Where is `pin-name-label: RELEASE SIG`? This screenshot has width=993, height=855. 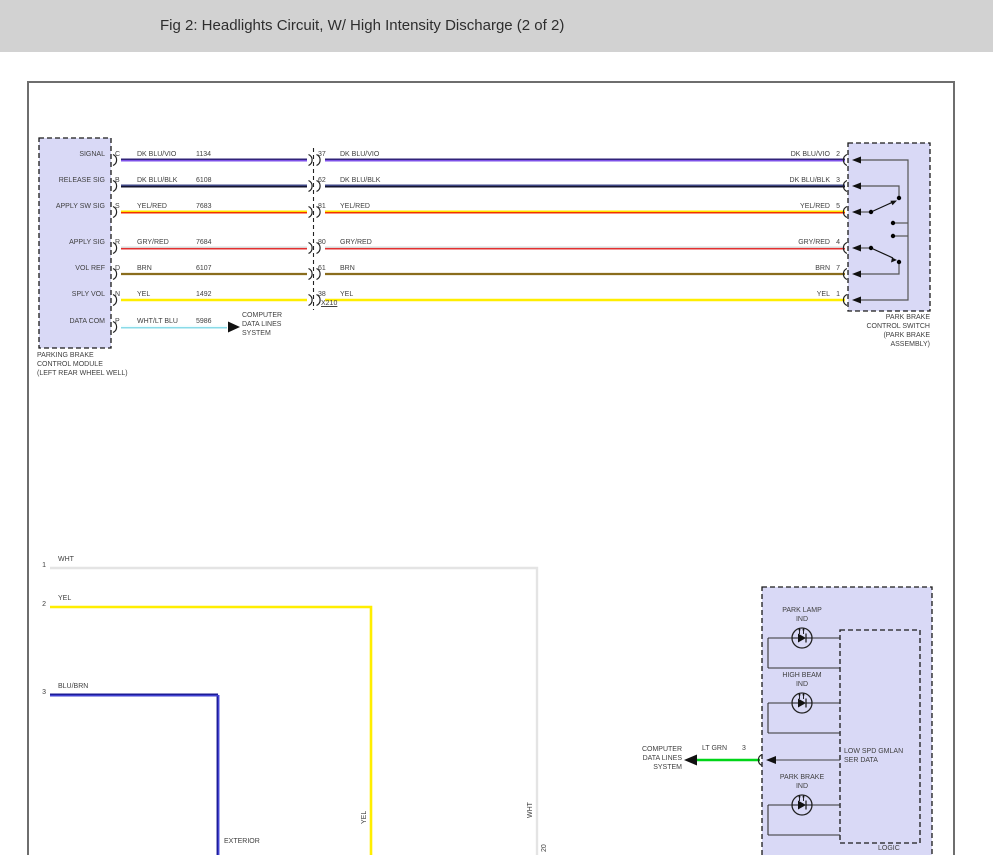 pin-name-label: RELEASE SIG is located at coordinates (81, 180).